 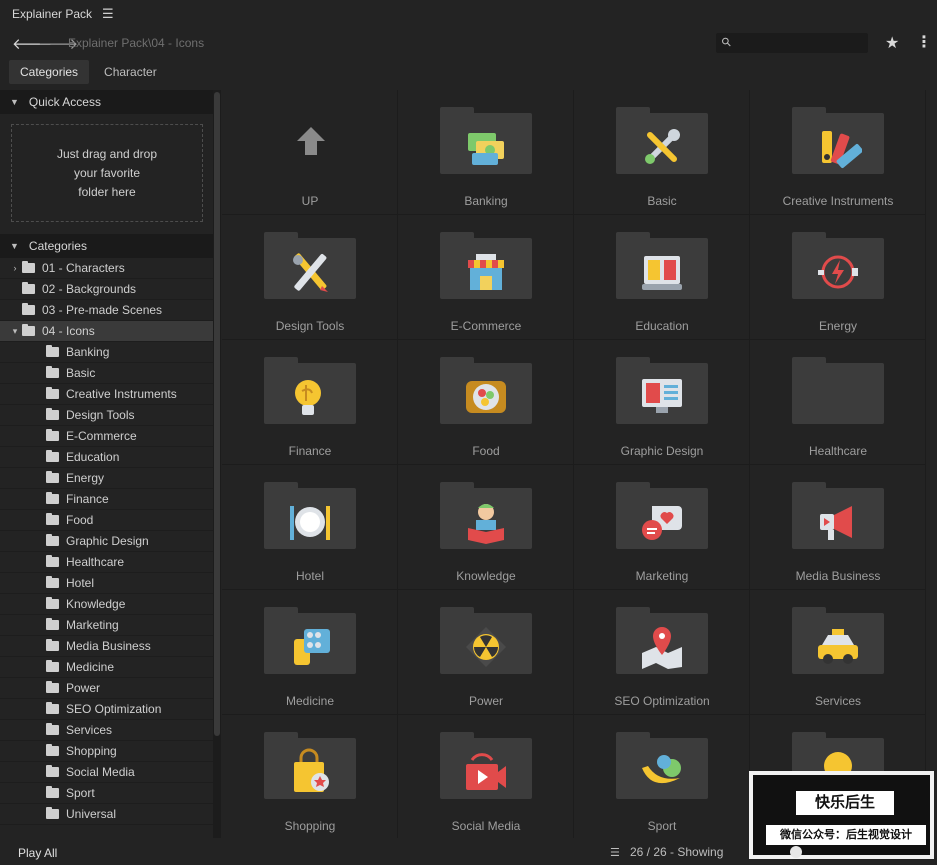 What do you see at coordinates (892, 43) in the screenshot?
I see `favorite-star-icon: ★` at bounding box center [892, 43].